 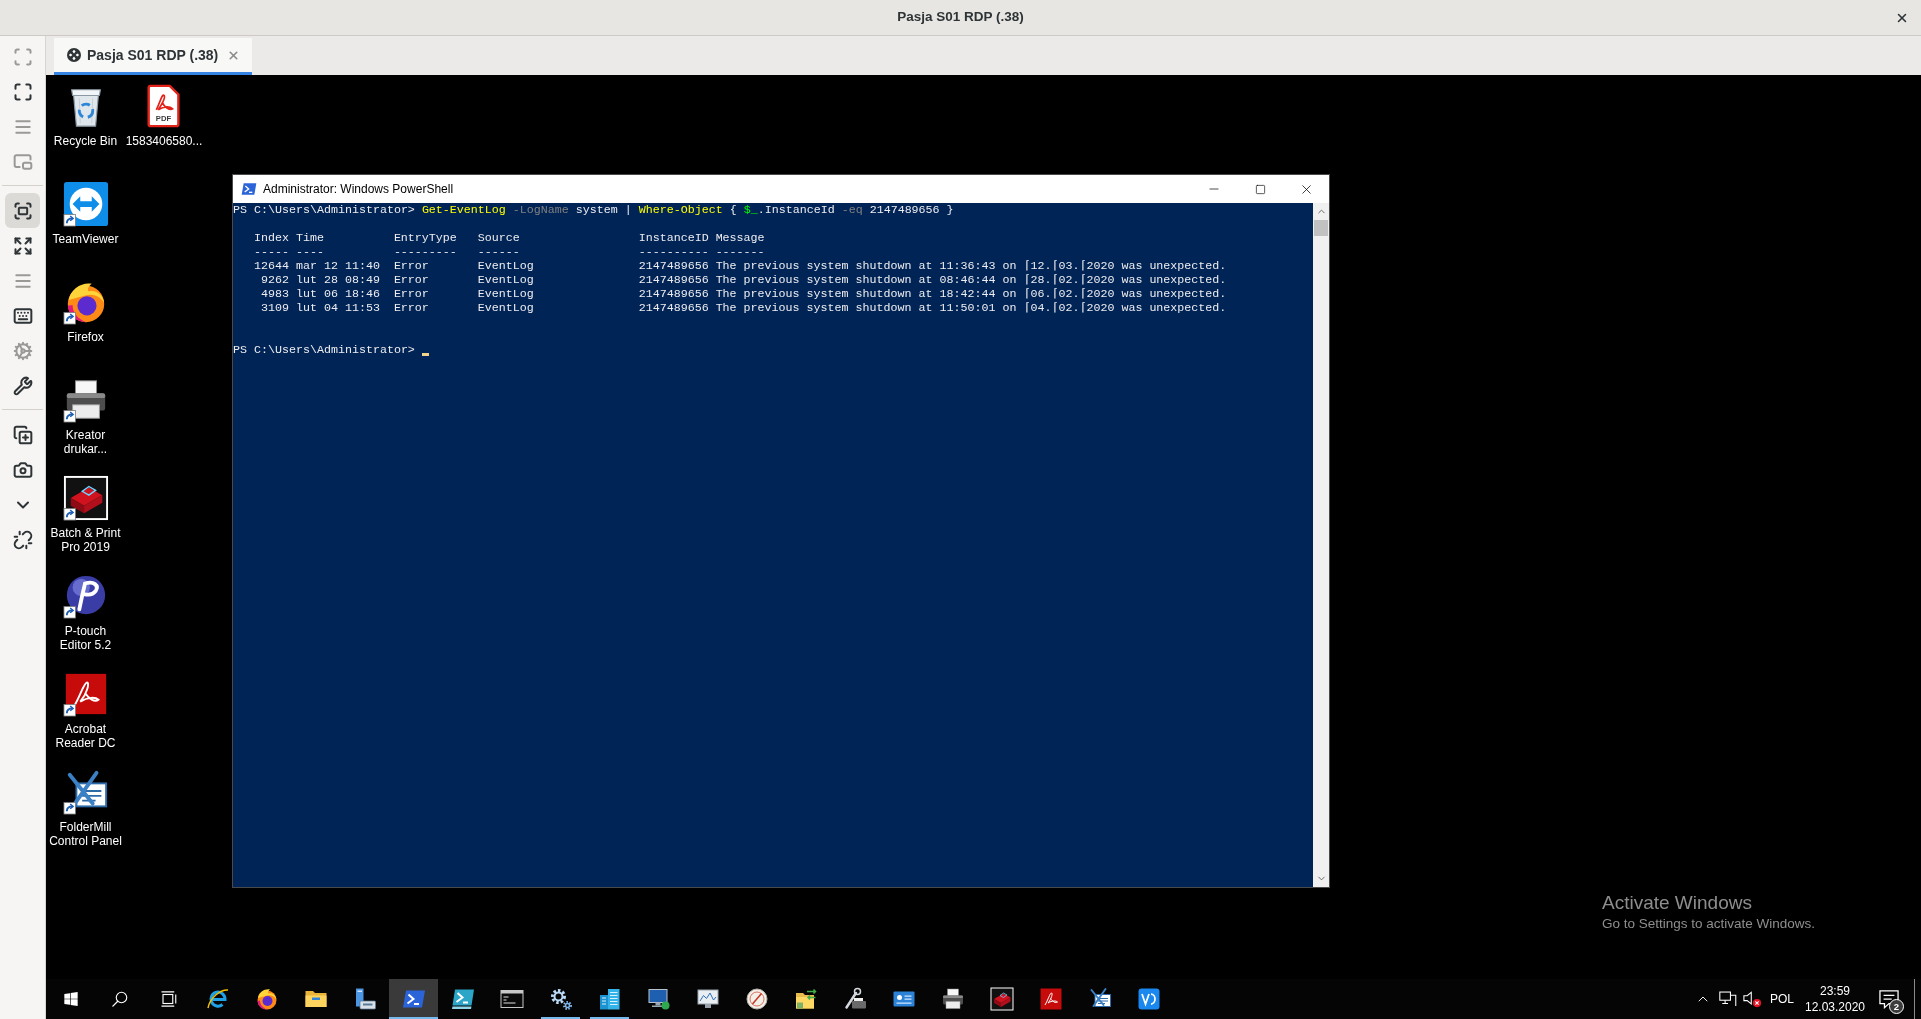 What do you see at coordinates (324, 350) in the screenshot?
I see `console-prompt: PS C:\Users\Administrator>` at bounding box center [324, 350].